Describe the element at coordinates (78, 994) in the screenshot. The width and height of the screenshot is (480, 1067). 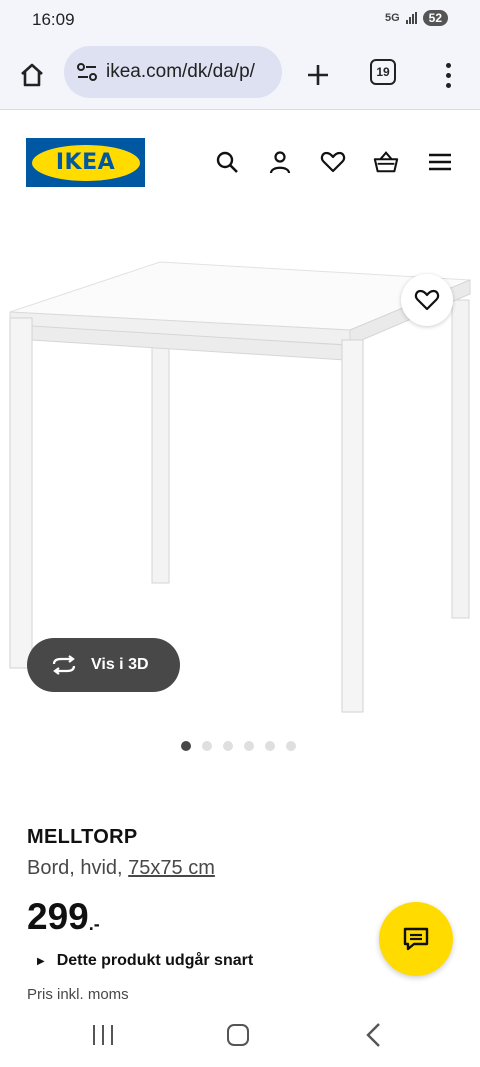
I see `vat-note: Pris inkl. moms` at that location.